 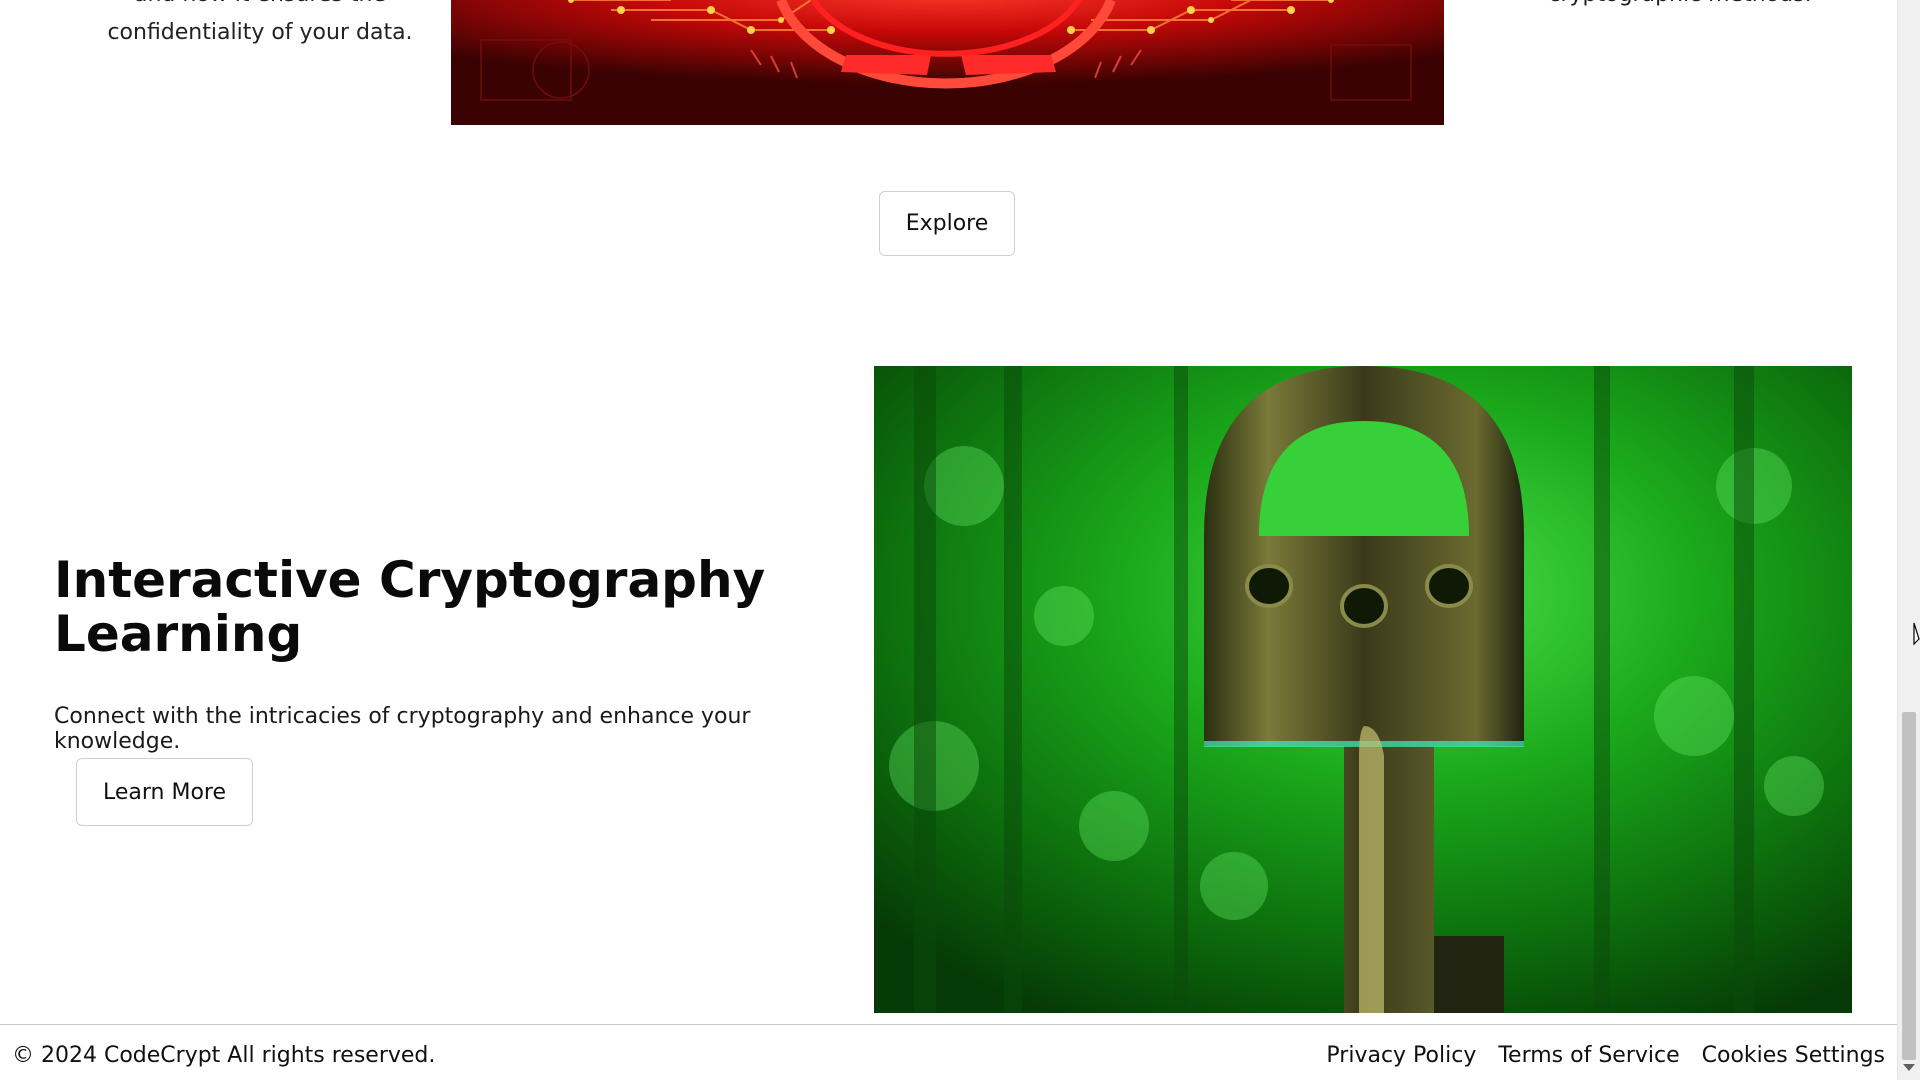 I want to click on learn-more-button: Learn More, so click(x=164, y=792).